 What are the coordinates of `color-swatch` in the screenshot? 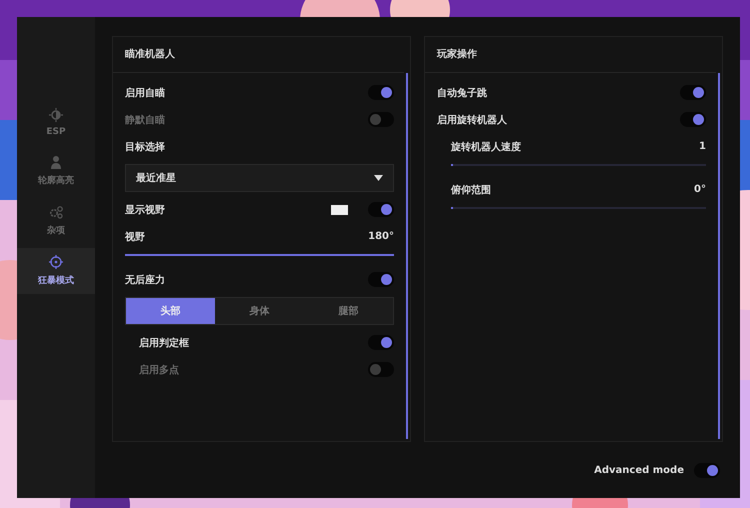 It's located at (339, 209).